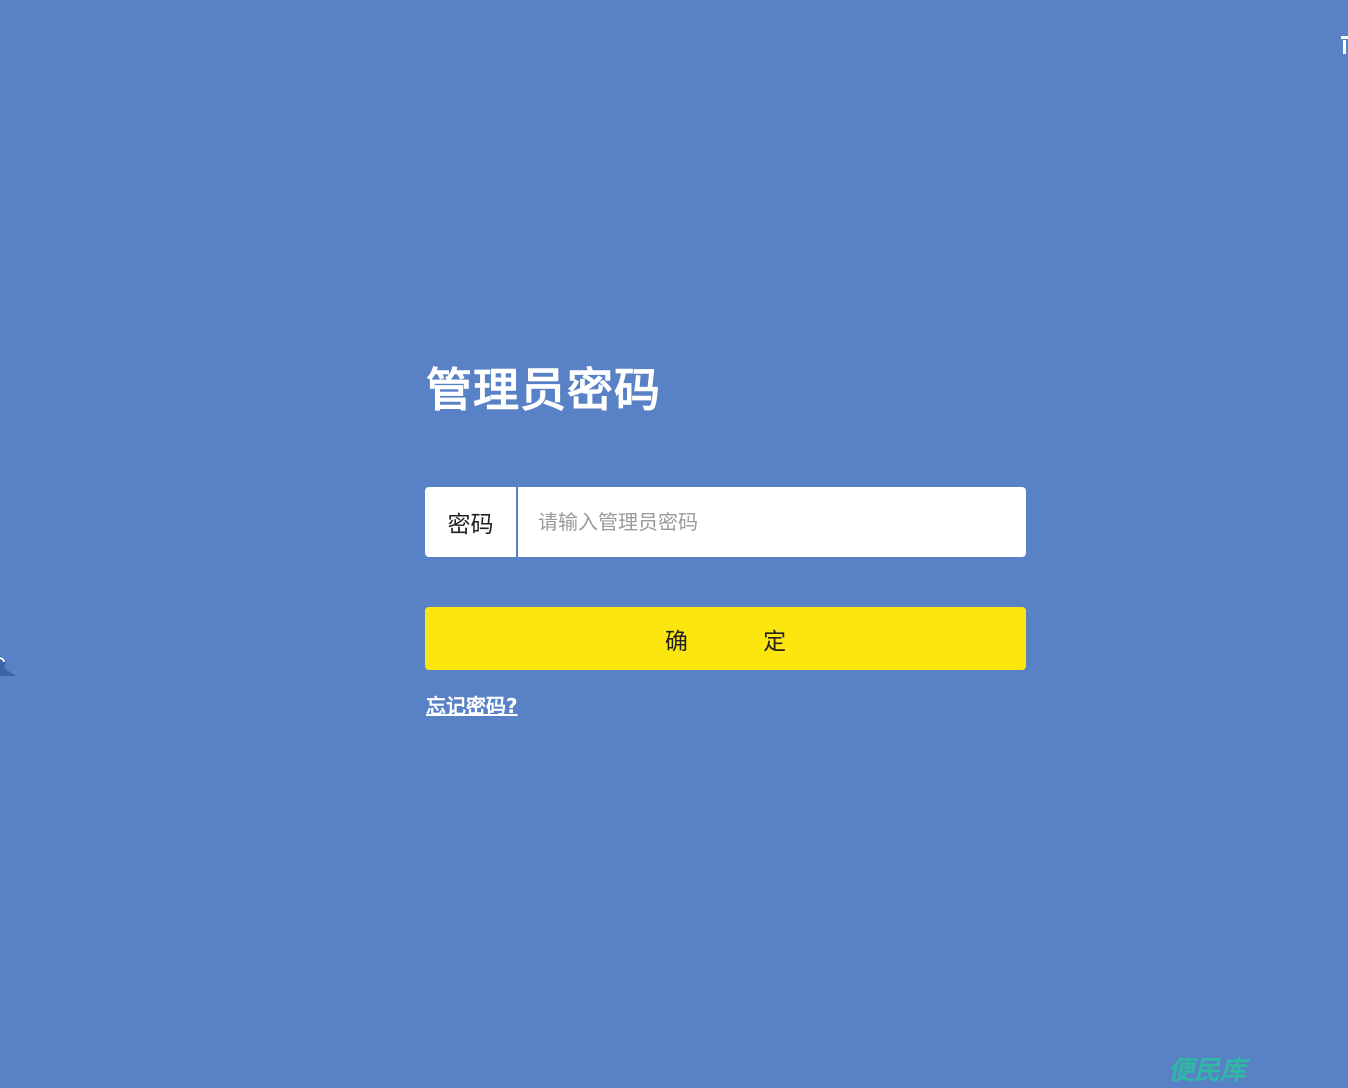  I want to click on left-edge-decoration, so click(8, 666).